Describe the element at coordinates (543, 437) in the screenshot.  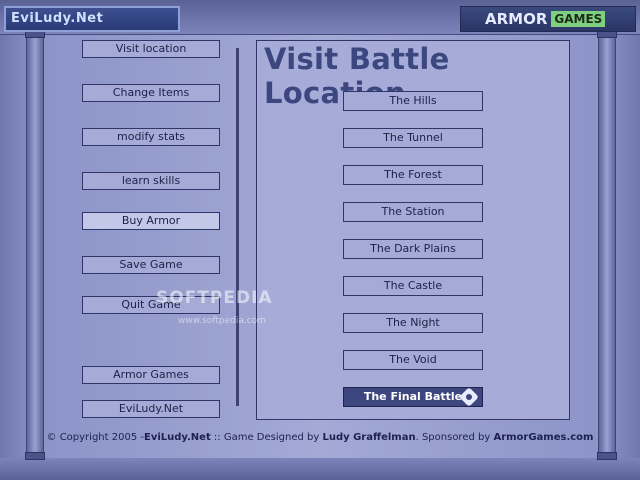
I see `footer-armorgames-link: ArmorGames.com` at that location.